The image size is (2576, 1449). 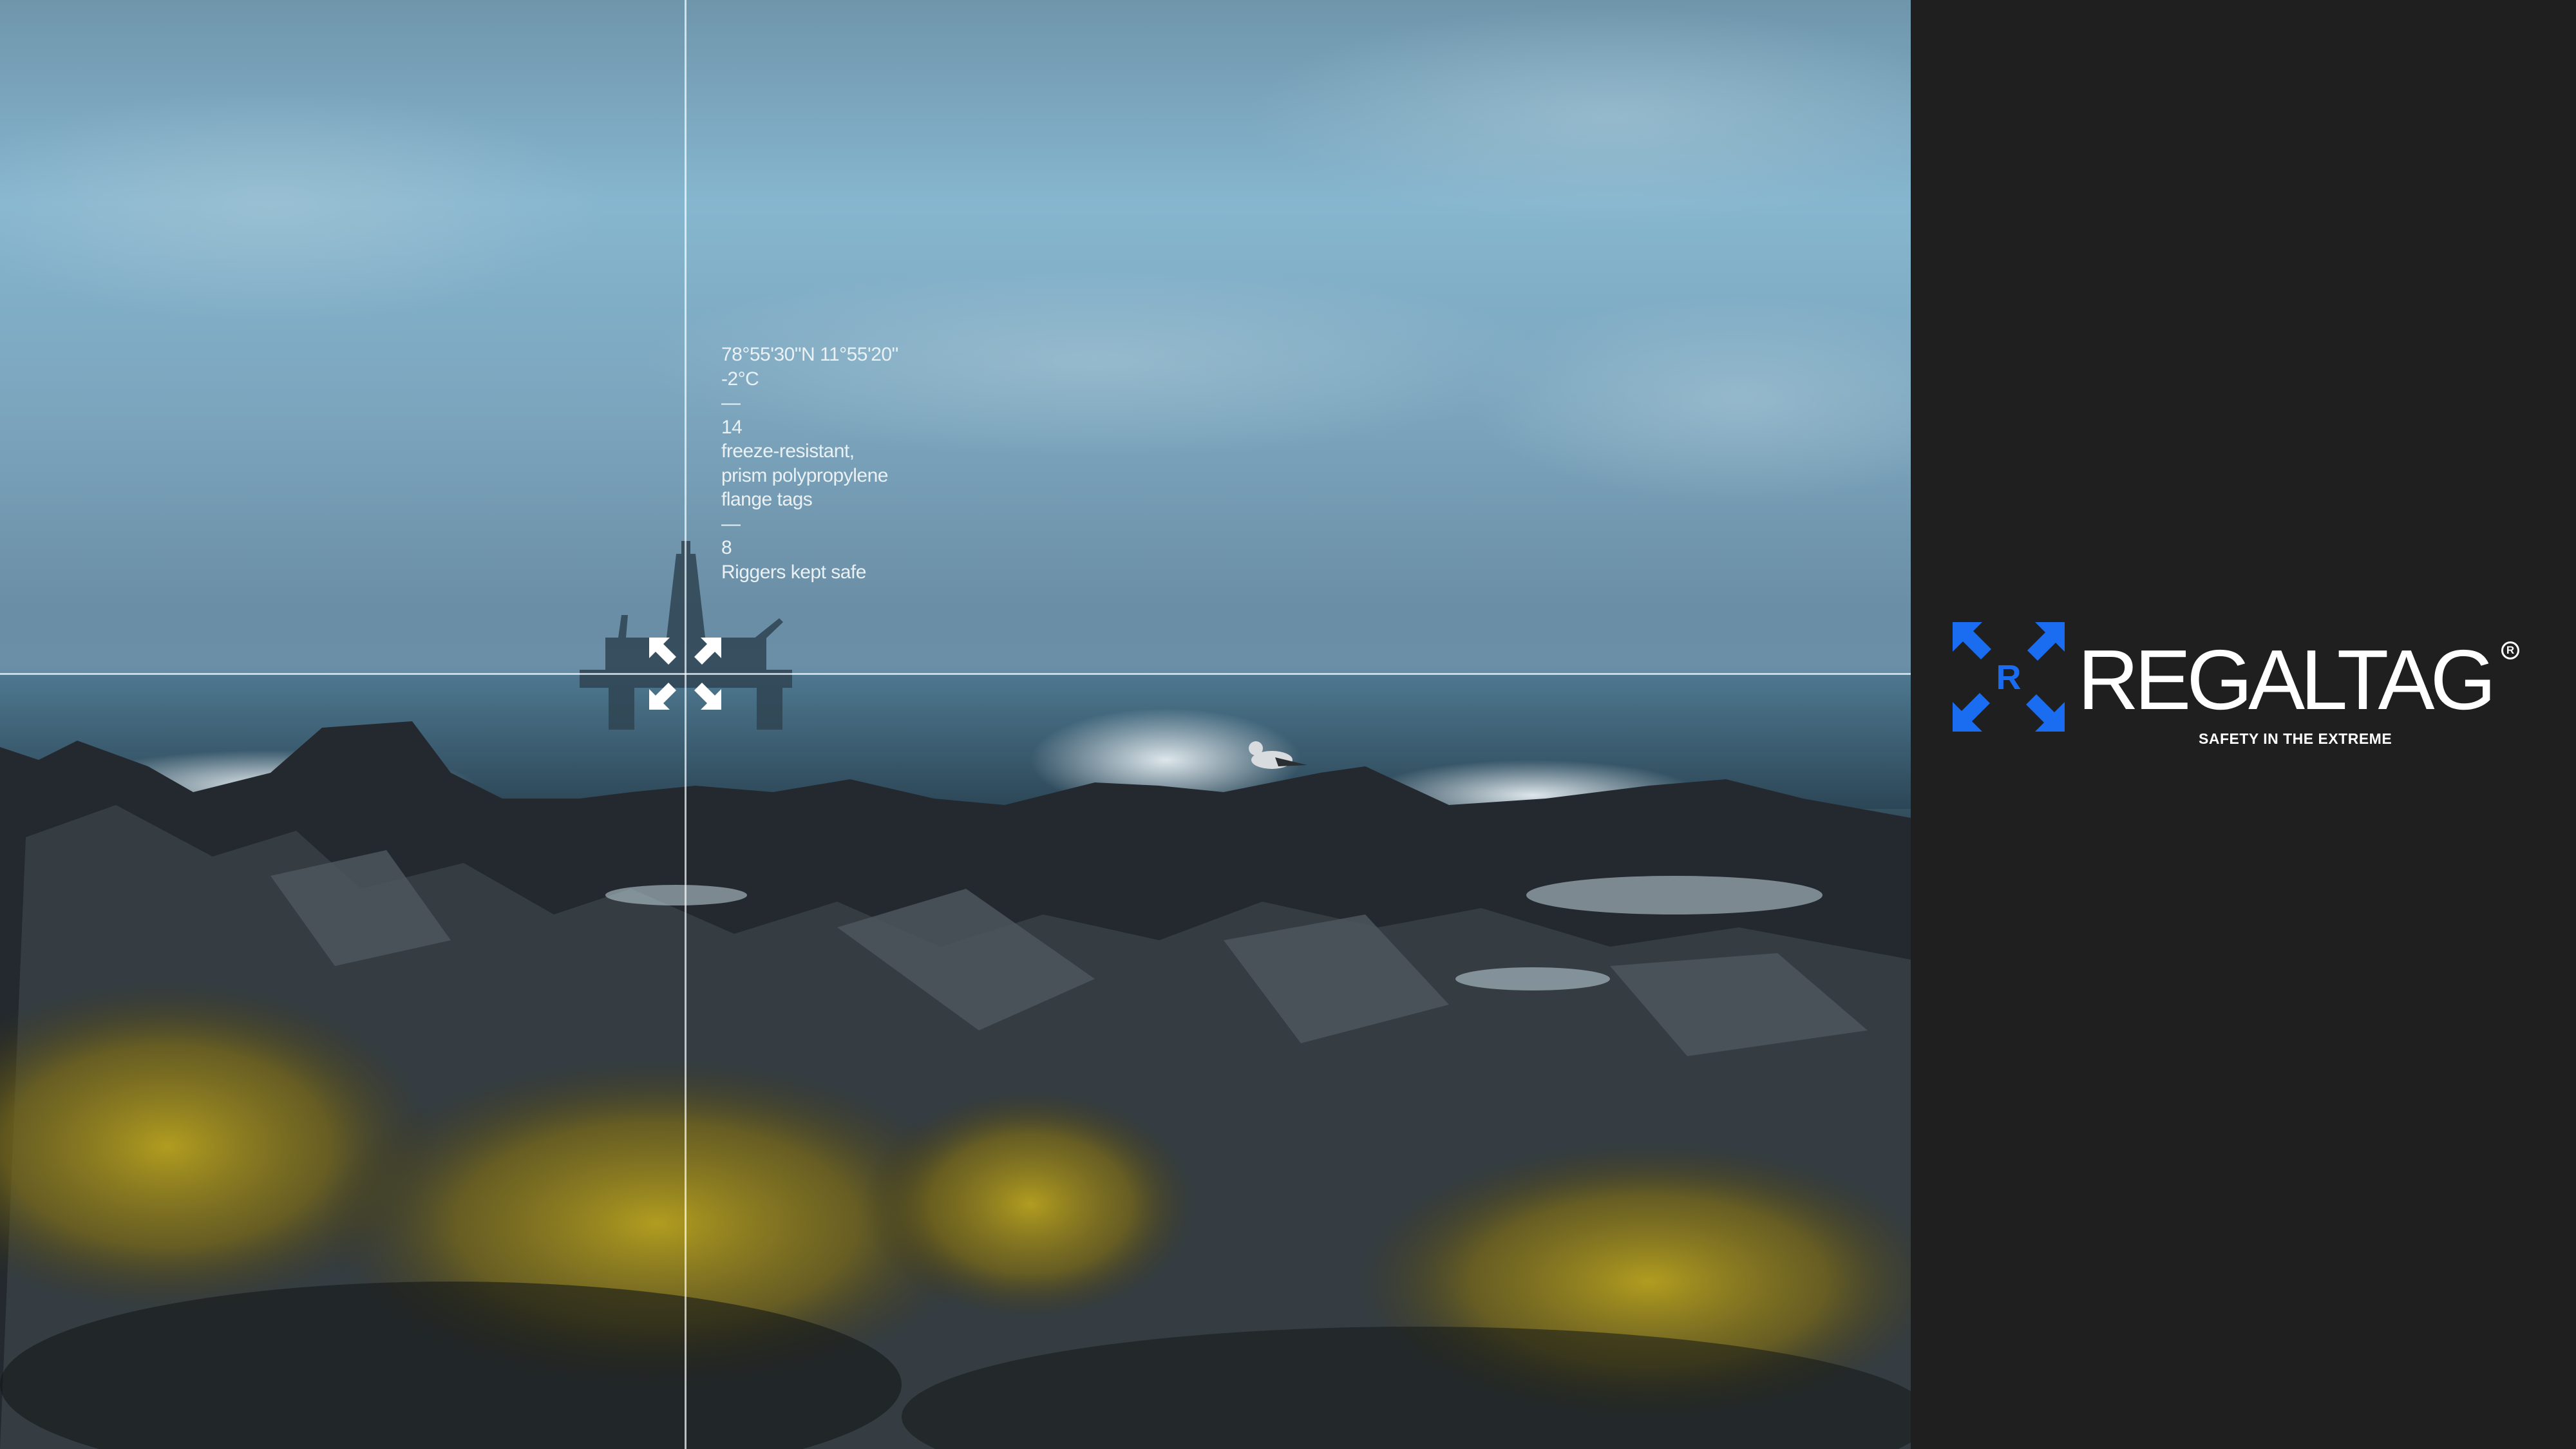 I want to click on tag-description-line: prism polypropylene, so click(x=805, y=475).